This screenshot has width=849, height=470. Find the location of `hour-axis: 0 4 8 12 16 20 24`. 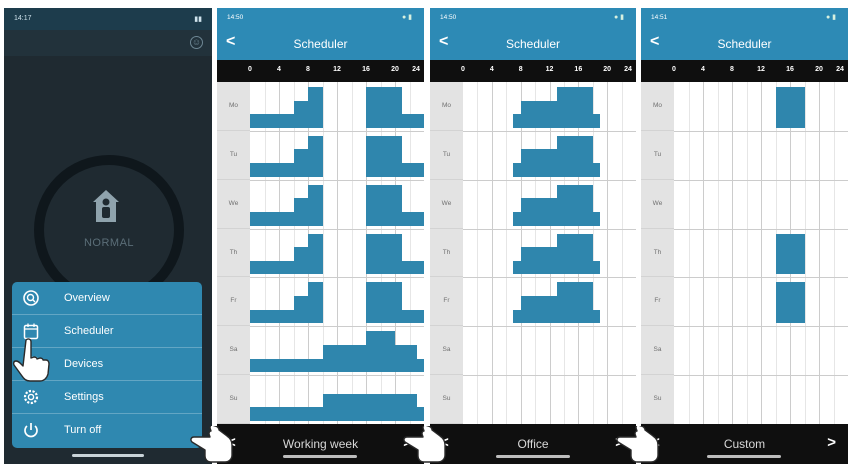

hour-axis: 0 4 8 12 16 20 24 is located at coordinates (533, 71).